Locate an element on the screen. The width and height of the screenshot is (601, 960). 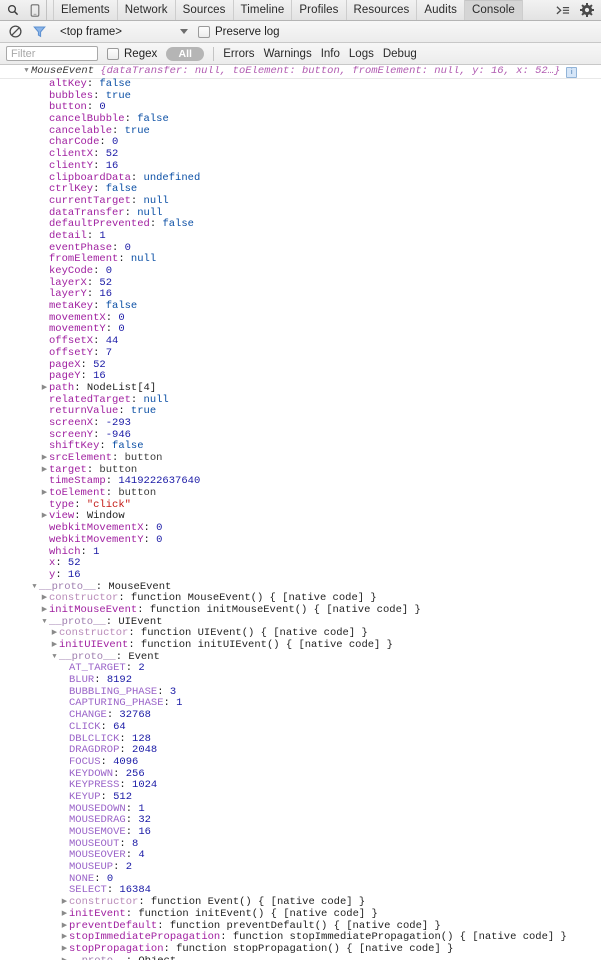
drawer-toggle-icon is located at coordinates (563, 10).